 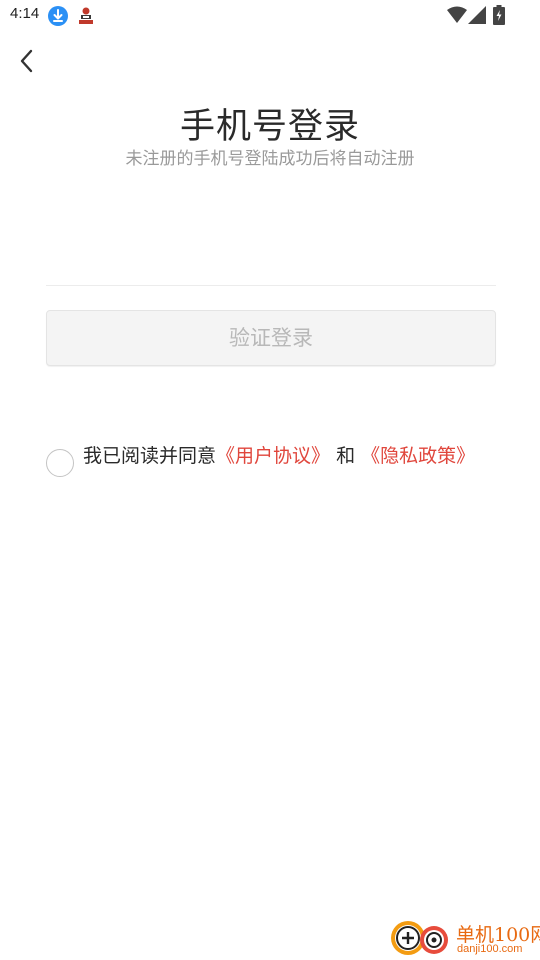 What do you see at coordinates (465, 937) in the screenshot?
I see `watermark: 单机100网 danji100.com` at bounding box center [465, 937].